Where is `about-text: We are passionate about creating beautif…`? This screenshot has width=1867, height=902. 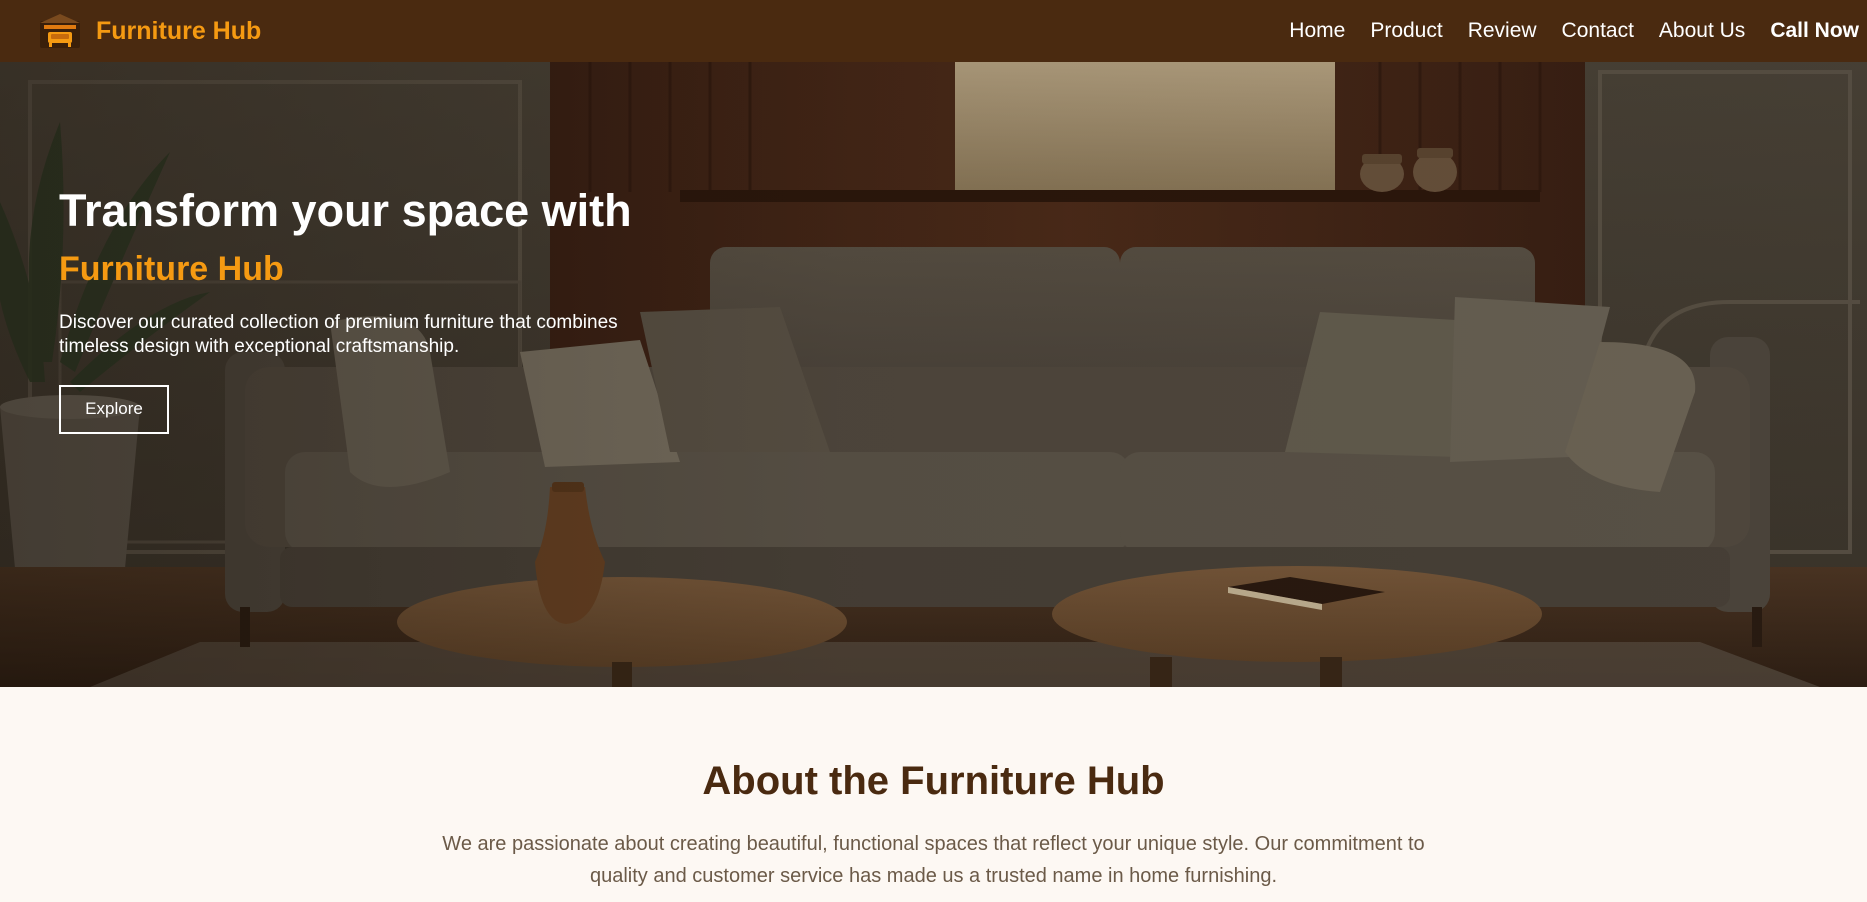
about-text: We are passionate about creating beautif… is located at coordinates (933, 860).